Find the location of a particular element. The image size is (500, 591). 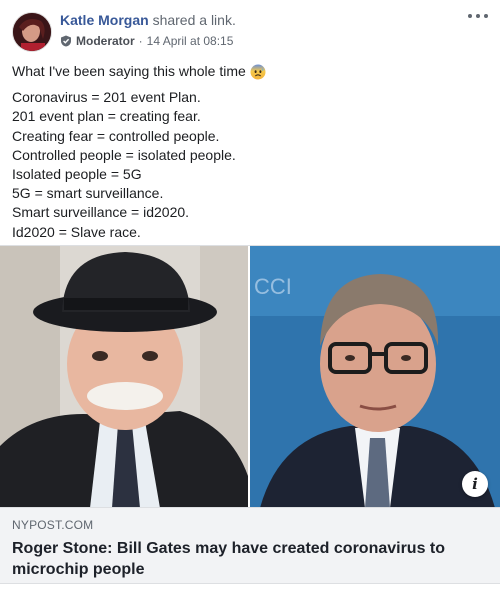

more-options-icon is located at coordinates (478, 16).